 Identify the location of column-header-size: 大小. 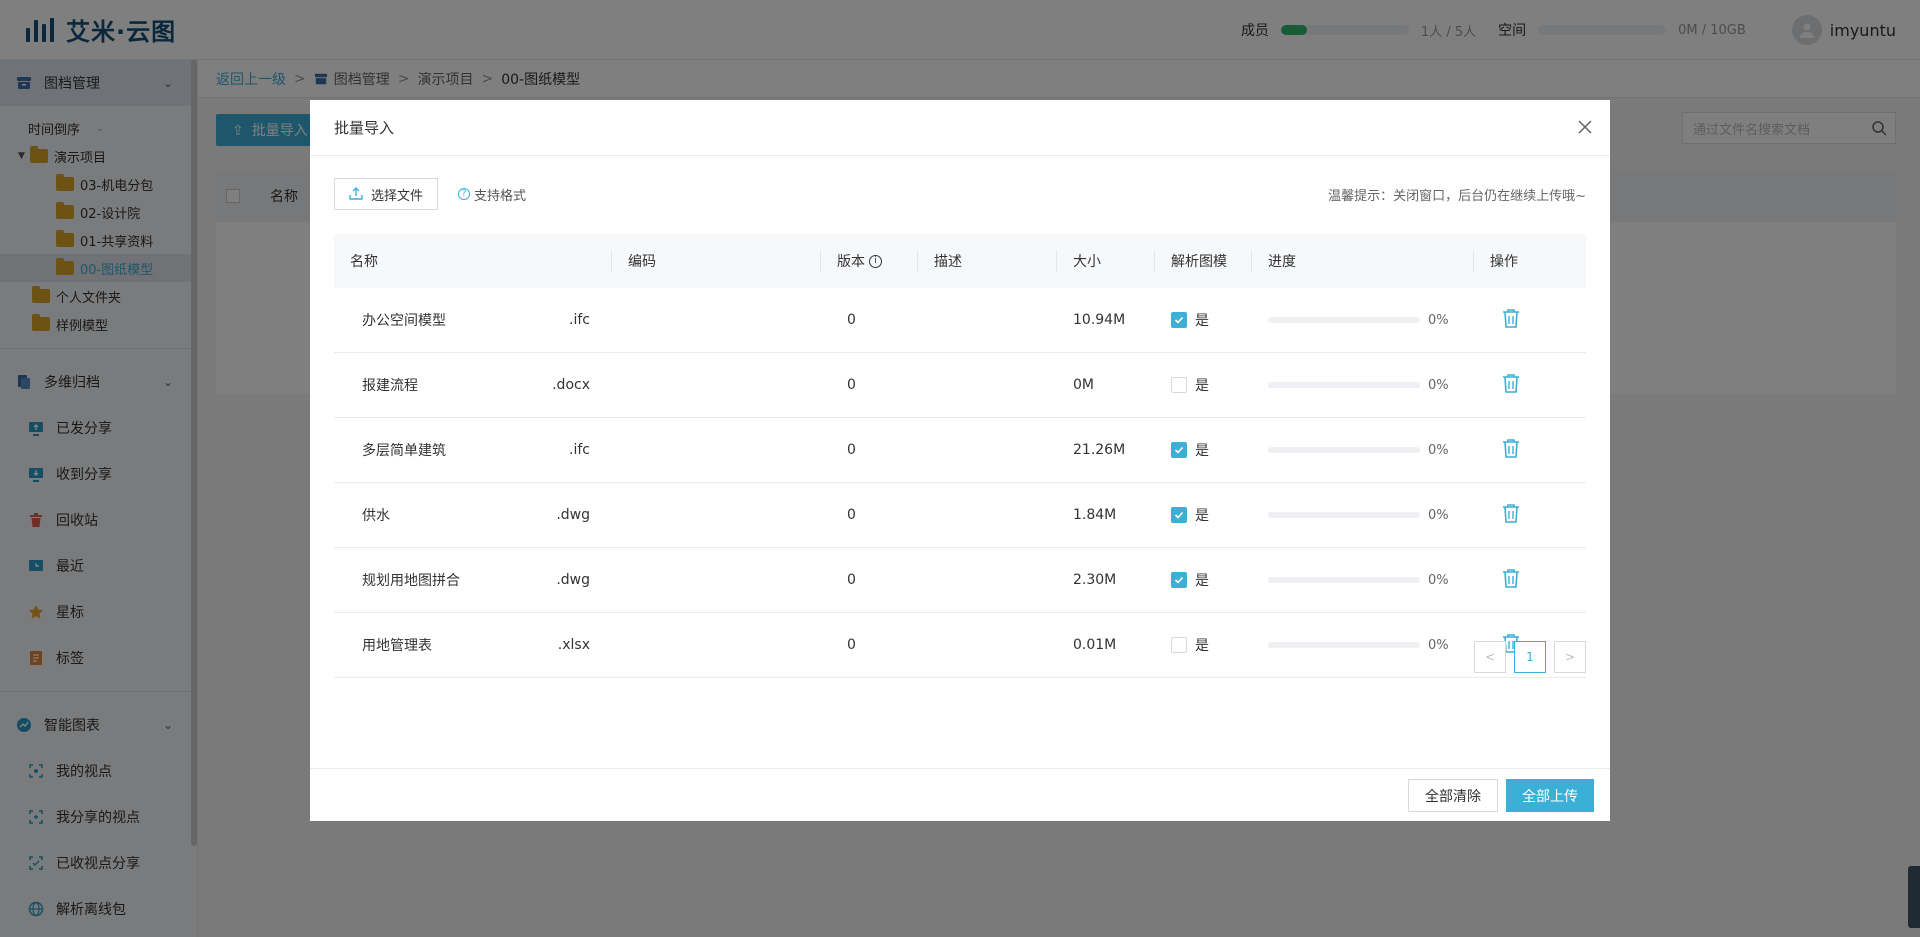
(1106, 261).